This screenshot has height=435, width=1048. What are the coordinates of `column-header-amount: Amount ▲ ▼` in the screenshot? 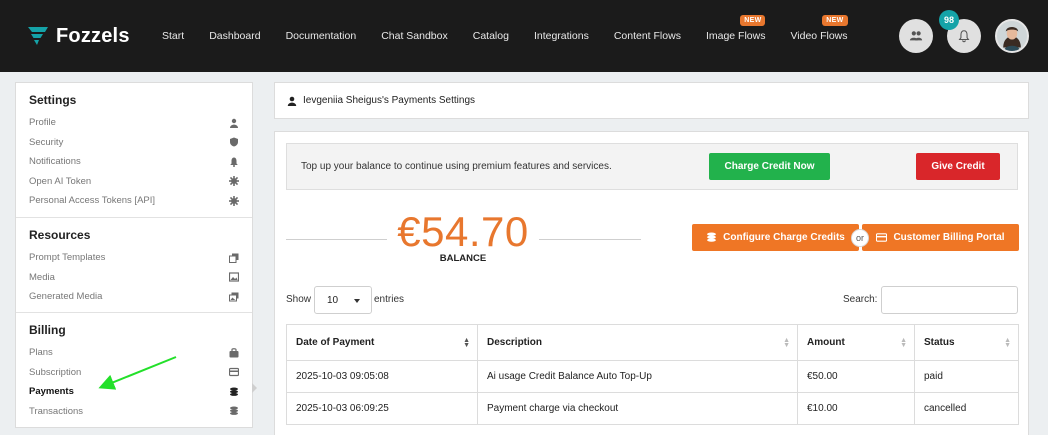 It's located at (856, 342).